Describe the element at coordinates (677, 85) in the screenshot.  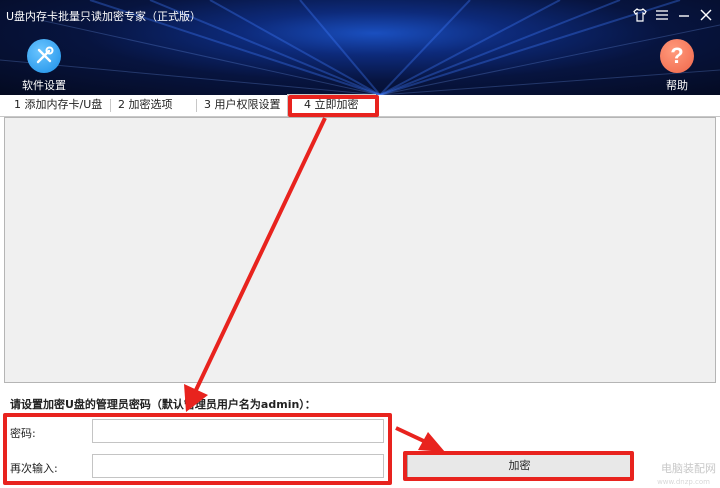
I see `help-label: 帮助` at that location.